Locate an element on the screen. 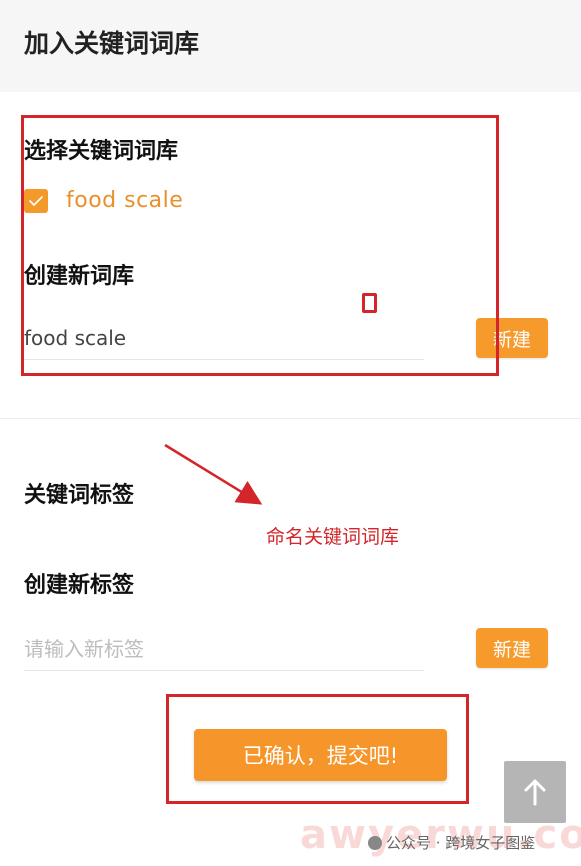 Image resolution: width=581 pixels, height=866 pixels. page-title: 加入关键词词库 is located at coordinates (112, 43).